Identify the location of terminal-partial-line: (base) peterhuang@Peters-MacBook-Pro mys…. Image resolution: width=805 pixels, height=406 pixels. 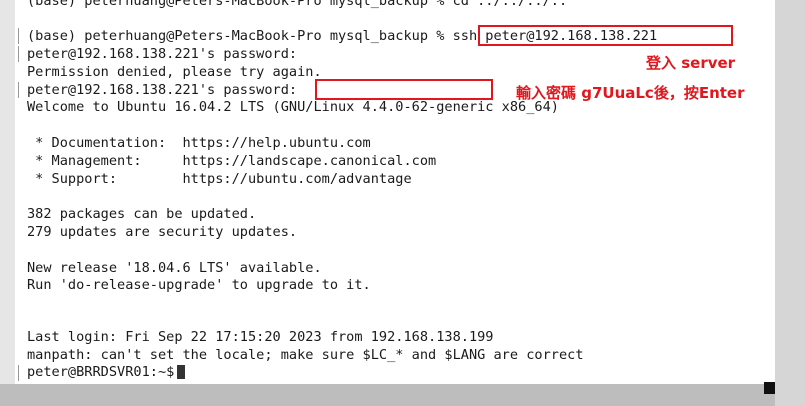
(297, 4).